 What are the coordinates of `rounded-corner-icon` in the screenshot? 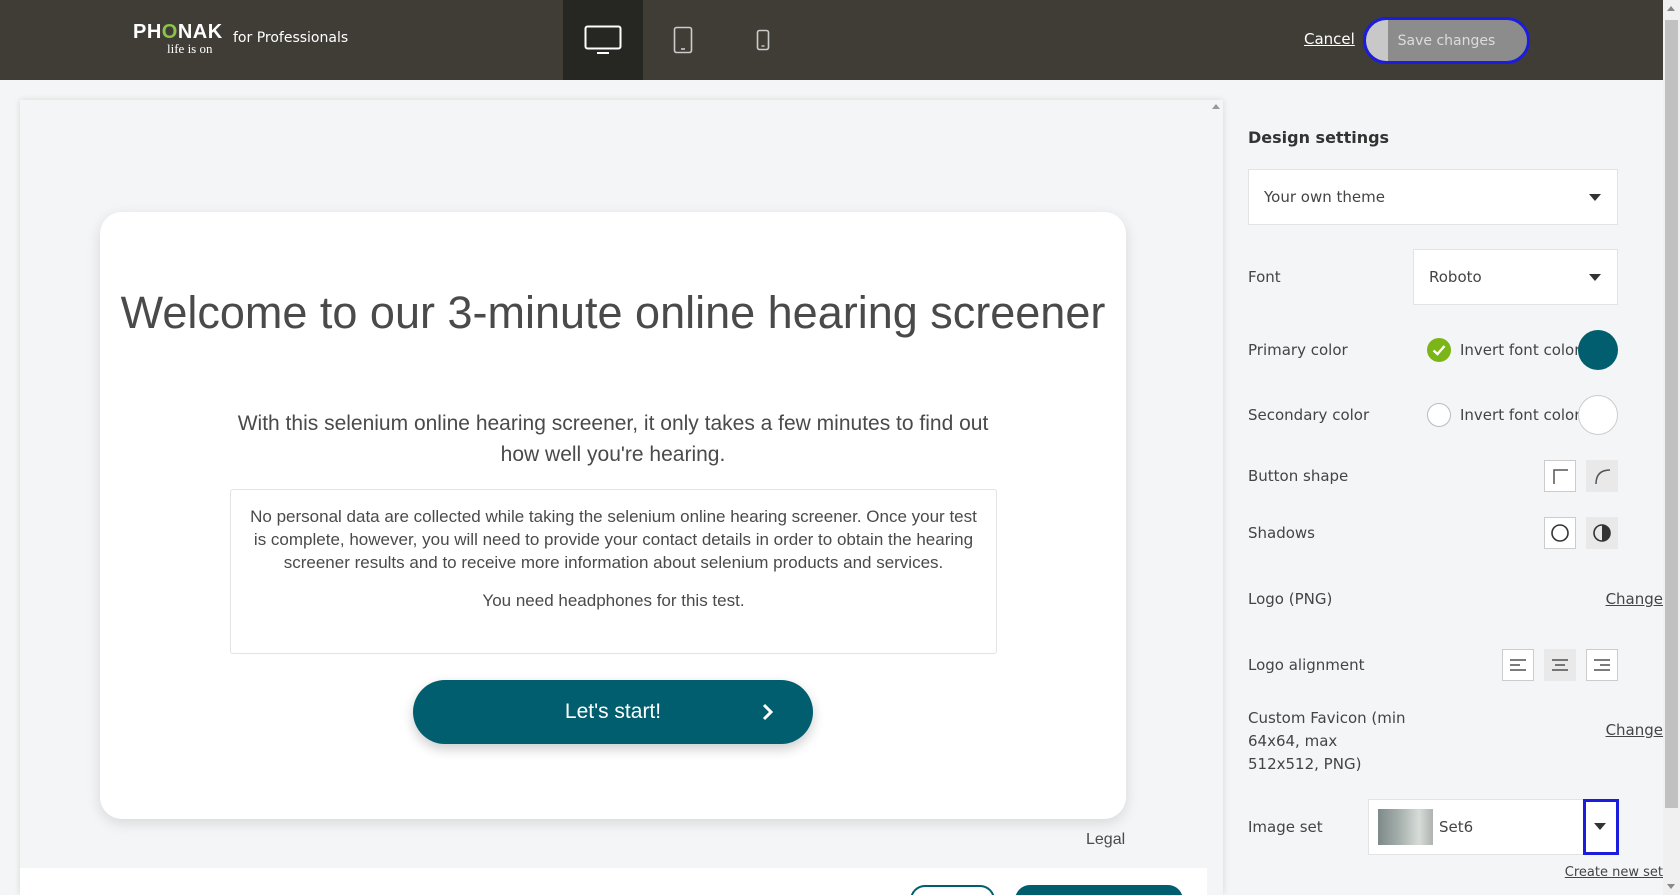 It's located at (1603, 477).